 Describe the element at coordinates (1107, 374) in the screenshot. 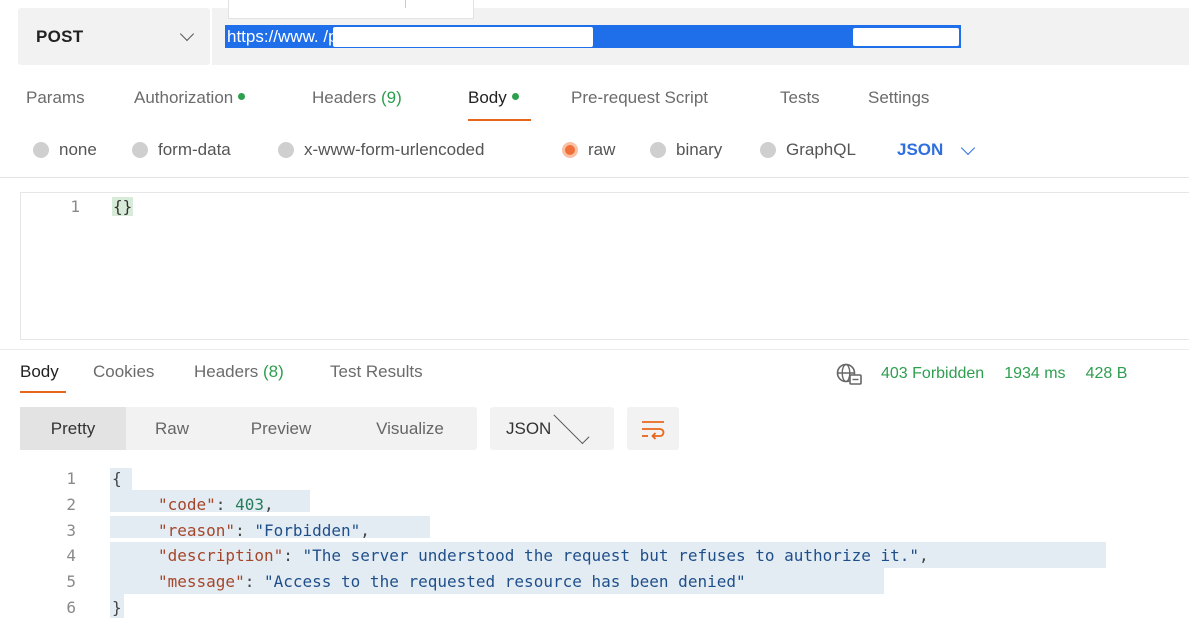

I see `response-size: 428 B` at that location.